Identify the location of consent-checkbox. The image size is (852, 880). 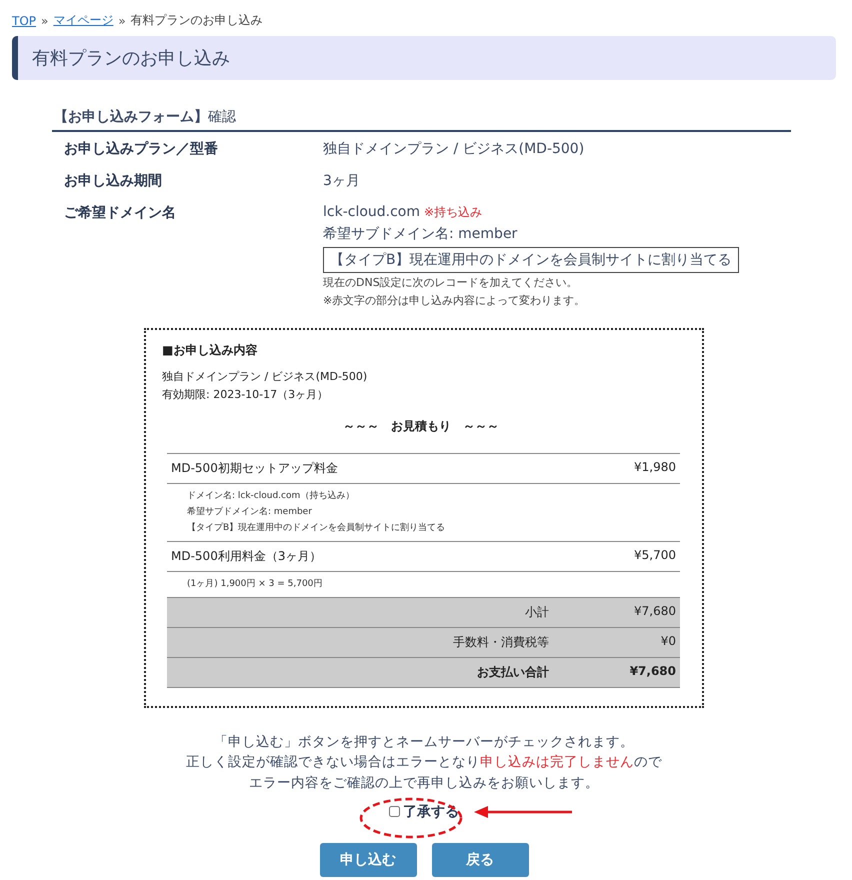
(394, 812).